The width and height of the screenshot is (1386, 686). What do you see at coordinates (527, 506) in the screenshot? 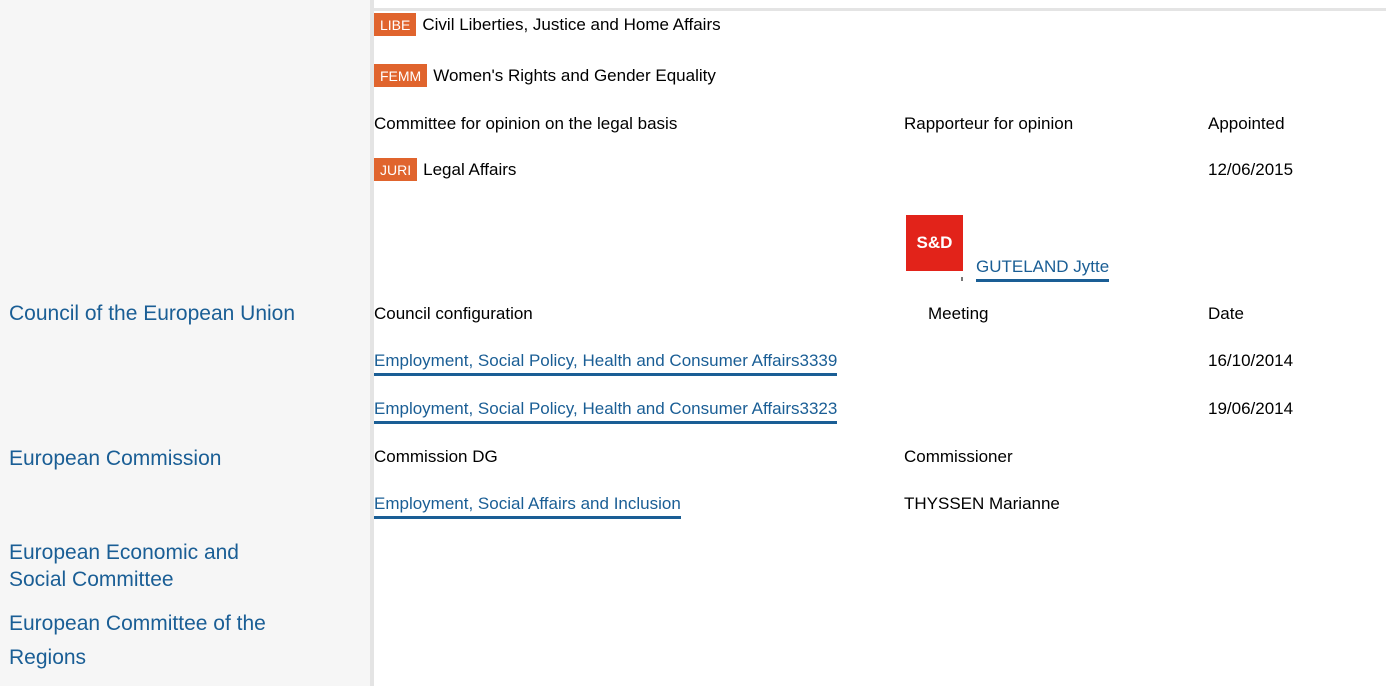
I see `commission-dg-link: Employment, Social Affairs and Inclusion` at bounding box center [527, 506].